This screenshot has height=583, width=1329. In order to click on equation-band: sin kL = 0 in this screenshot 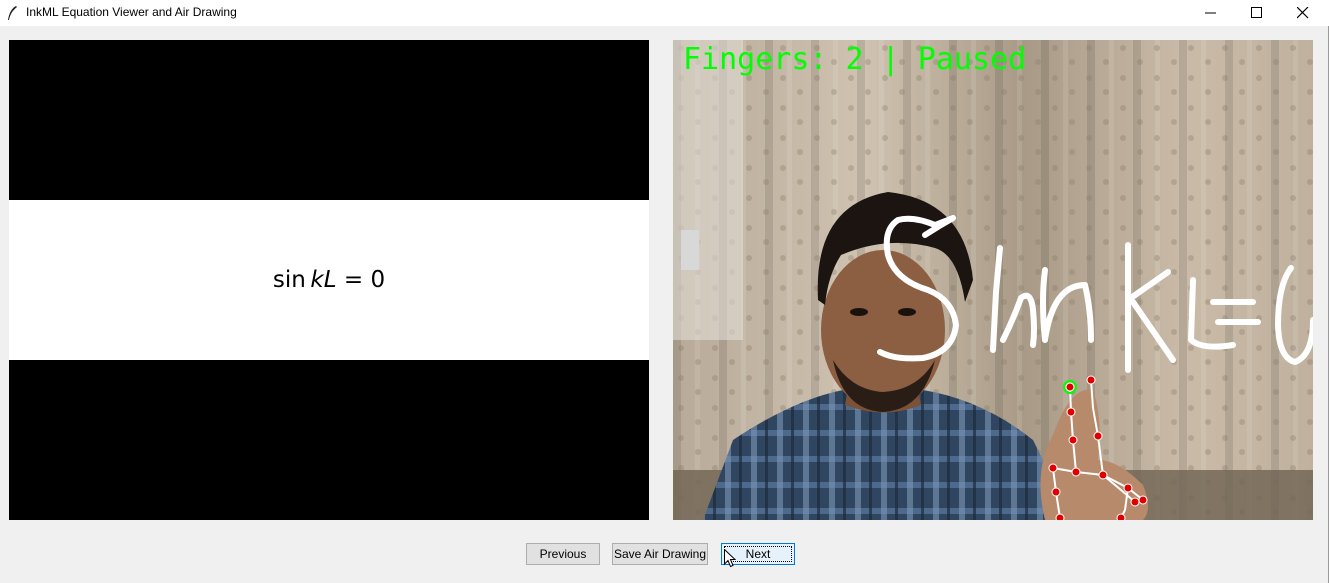, I will do `click(329, 280)`.